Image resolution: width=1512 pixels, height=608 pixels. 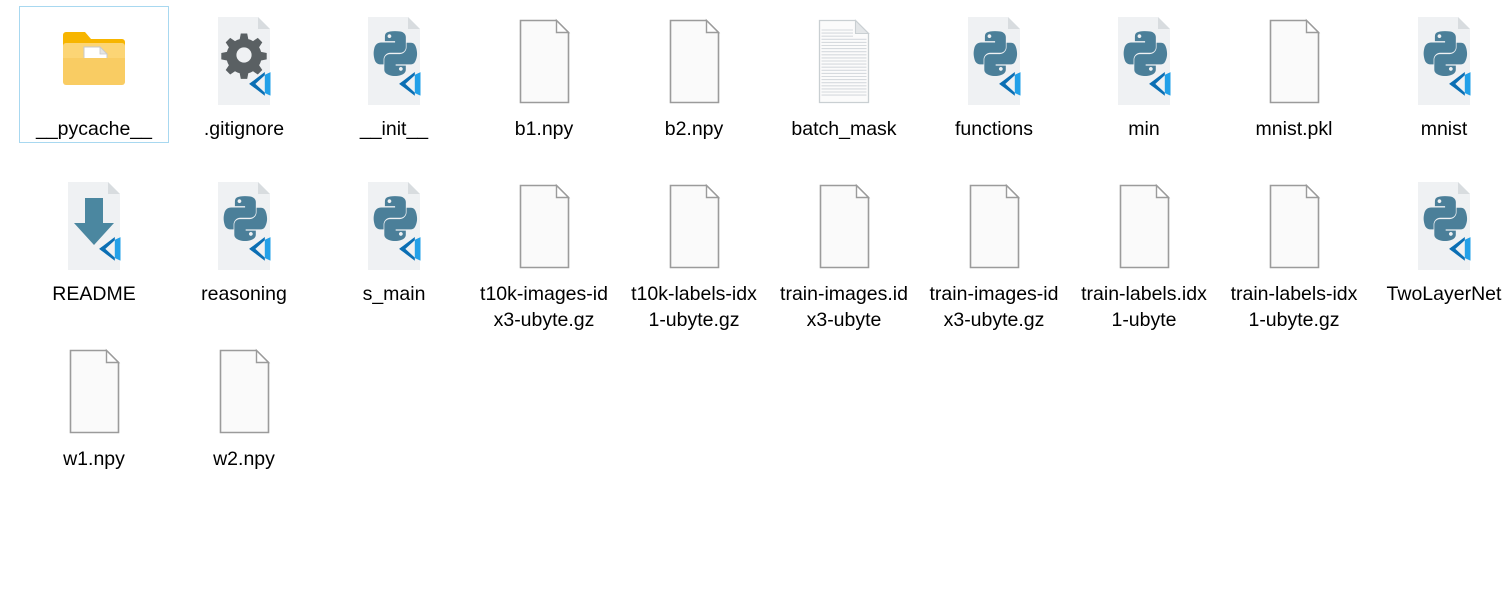 I want to click on file-item: batch_mask, so click(x=844, y=74).